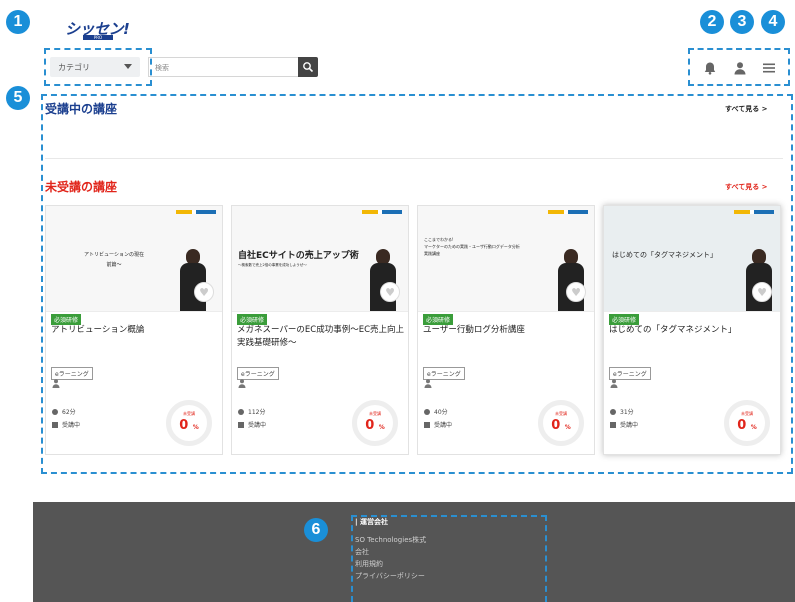 The width and height of the screenshot is (795, 602). I want to click on course-title: メガネスーパーのEC成功事例〜EC売上向上実践基礎研修〜, so click(321, 337).